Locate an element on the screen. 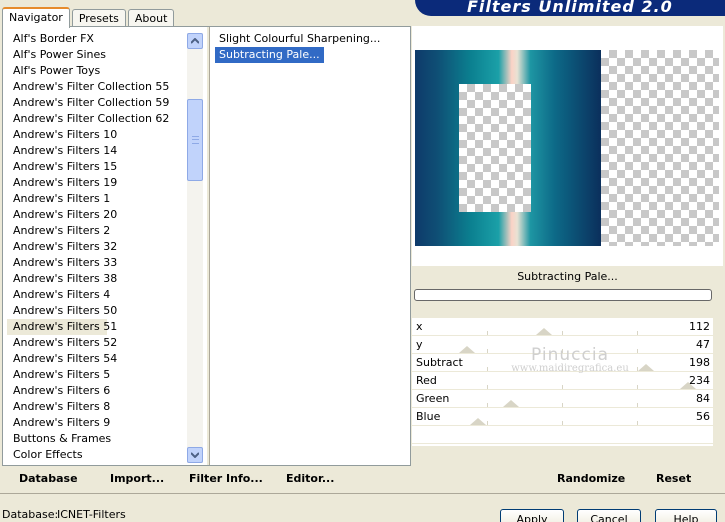 This screenshot has height=522, width=725. panel-splitter is located at coordinates (208, 246).